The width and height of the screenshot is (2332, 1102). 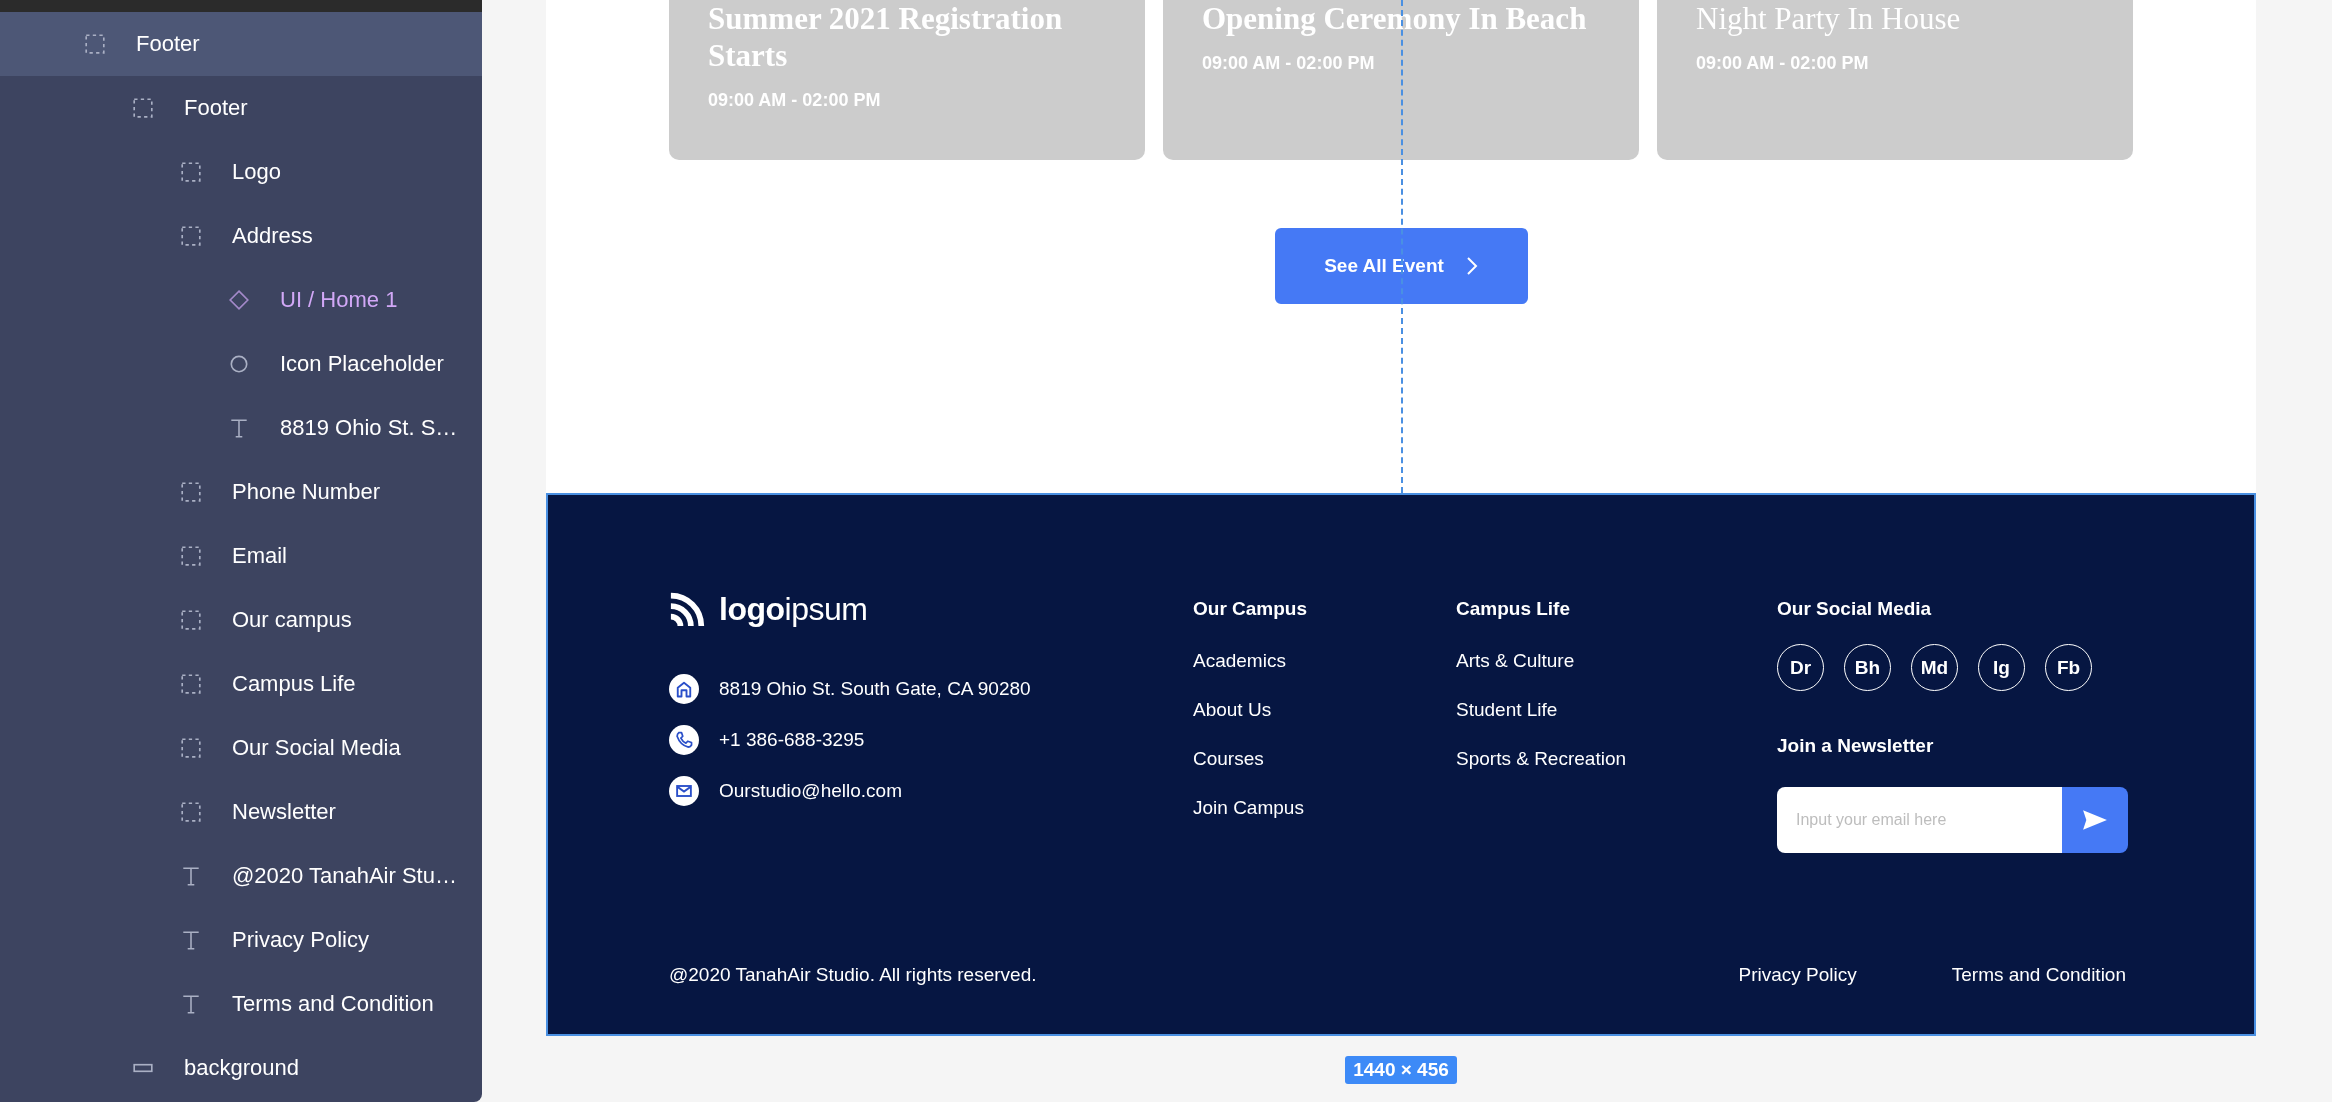 What do you see at coordinates (853, 975) in the screenshot?
I see `copyright-text: @2020 TanahAir Studio. All rights reserved.` at bounding box center [853, 975].